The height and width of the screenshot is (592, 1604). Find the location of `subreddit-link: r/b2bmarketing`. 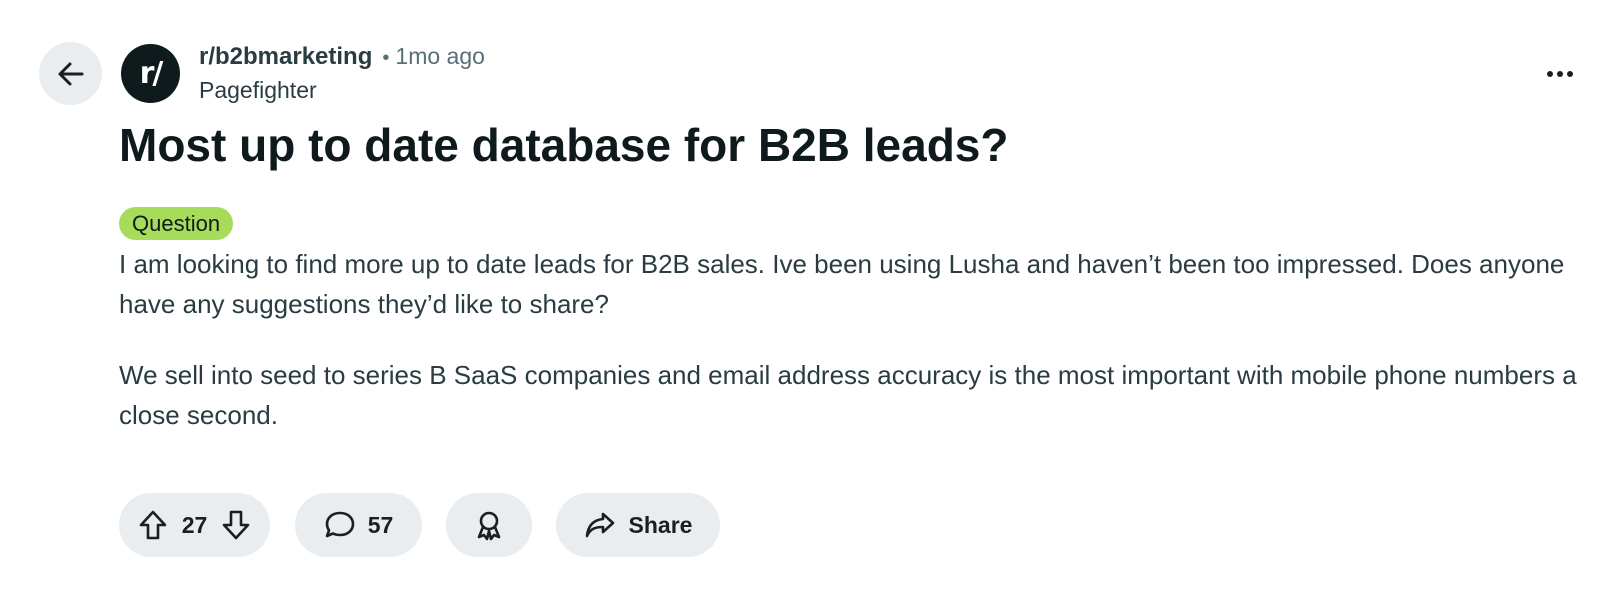

subreddit-link: r/b2bmarketing is located at coordinates (285, 57).